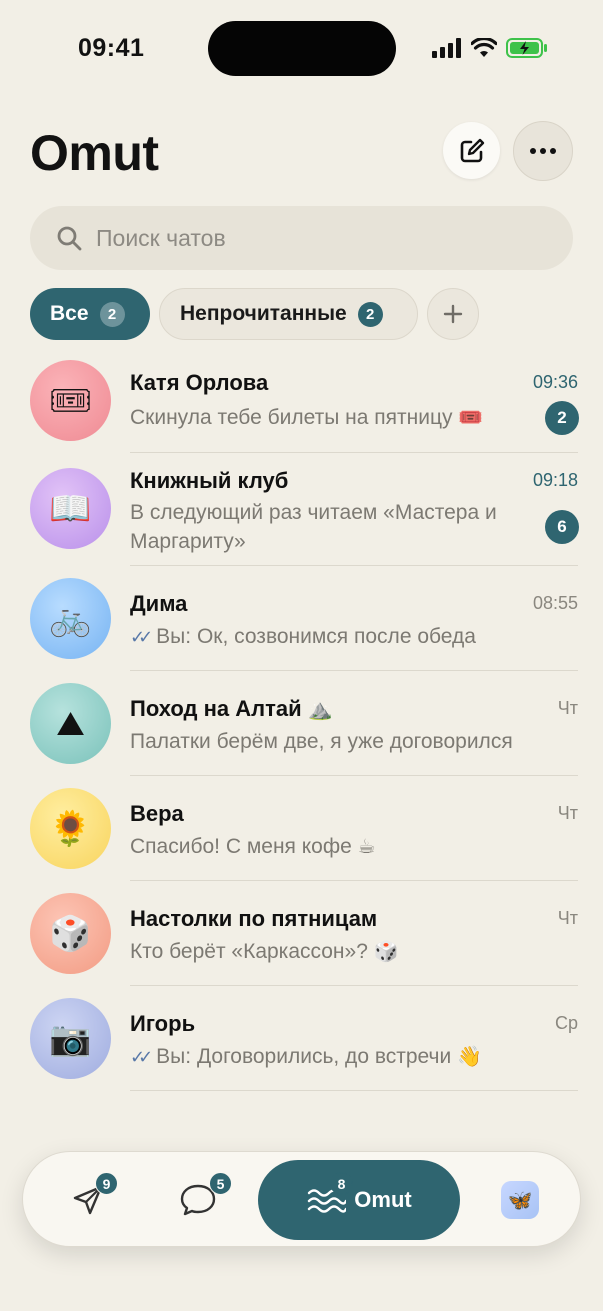  I want to click on chat-time: 08:55, so click(555, 603).